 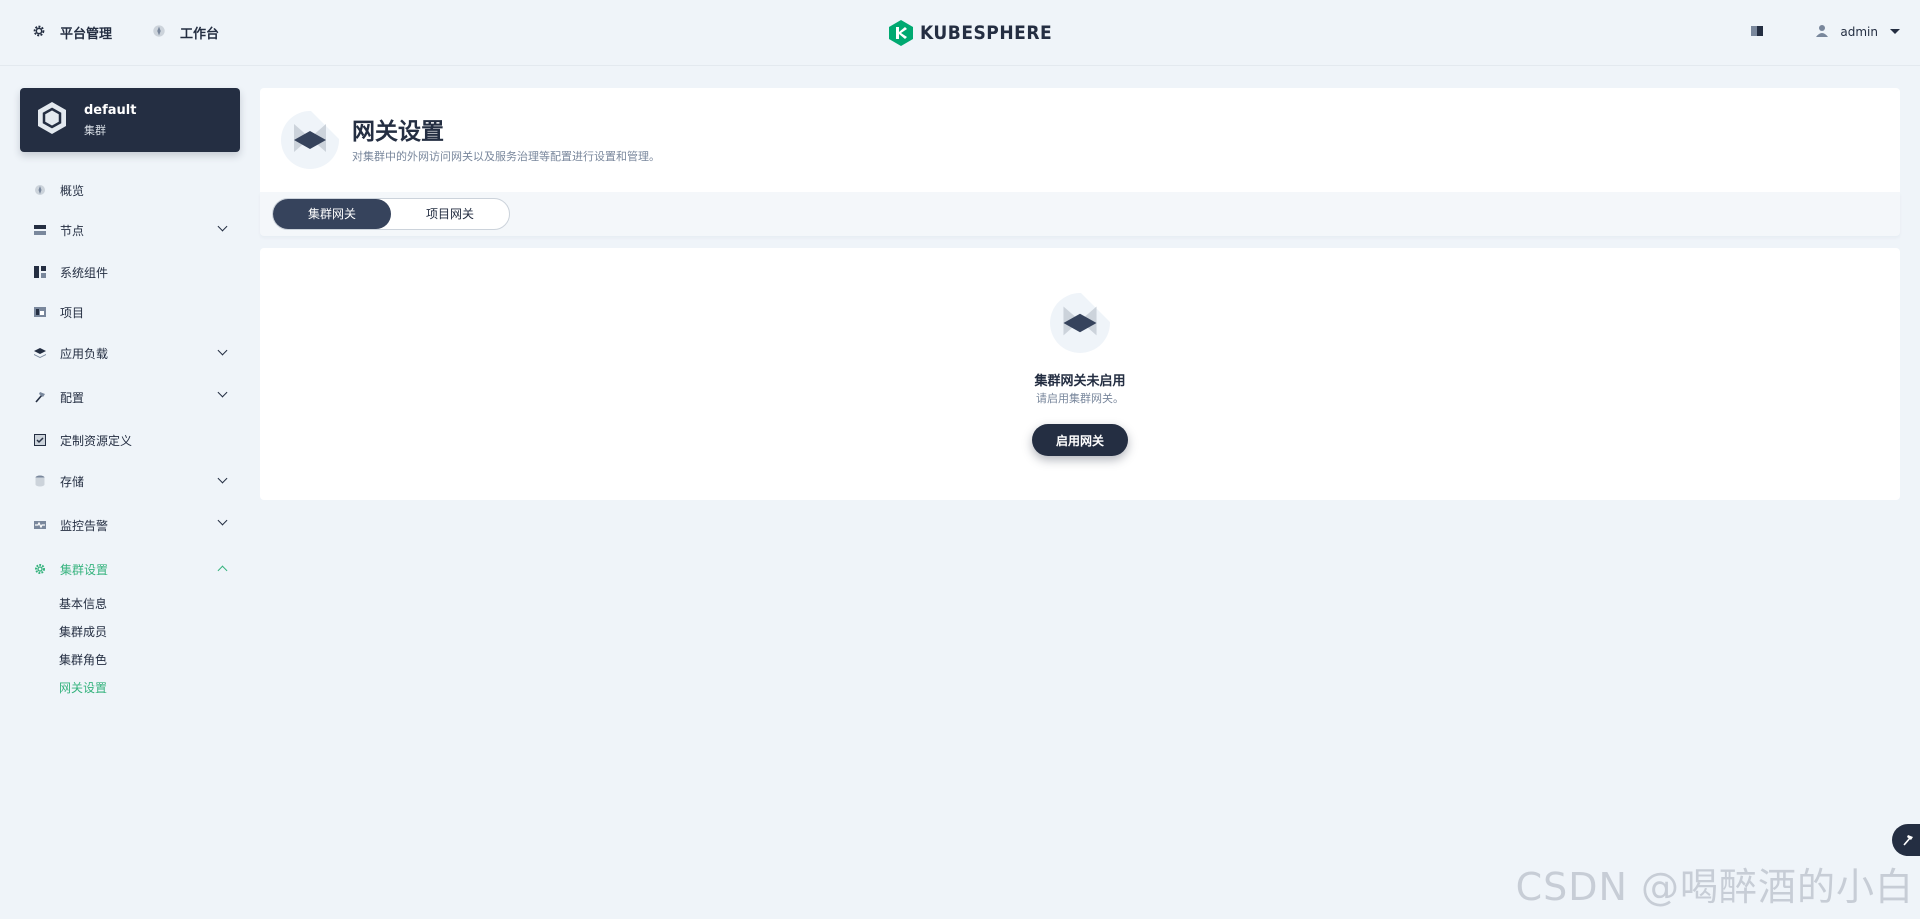 I want to click on page-description: 对集群中的外网访问网关以及服务治理等配置进行设置和管理。, so click(x=506, y=156).